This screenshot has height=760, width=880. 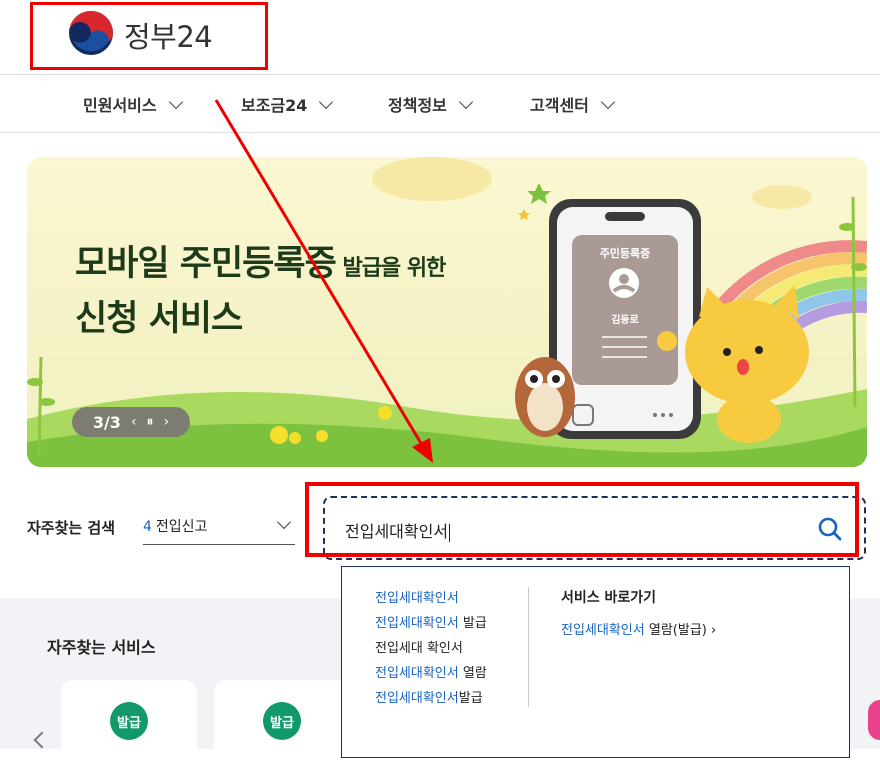 I want to click on banner-title-line1: 모바일 주민등록증, so click(x=206, y=264).